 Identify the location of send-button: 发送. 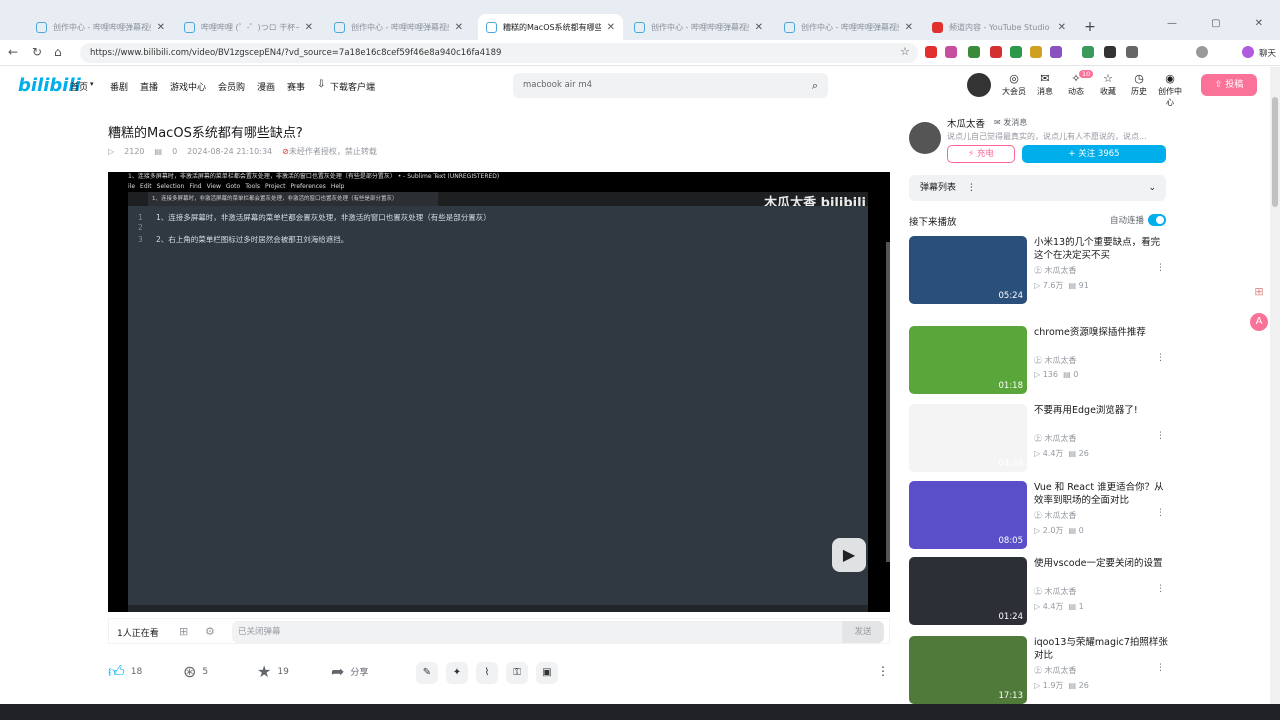
(863, 632).